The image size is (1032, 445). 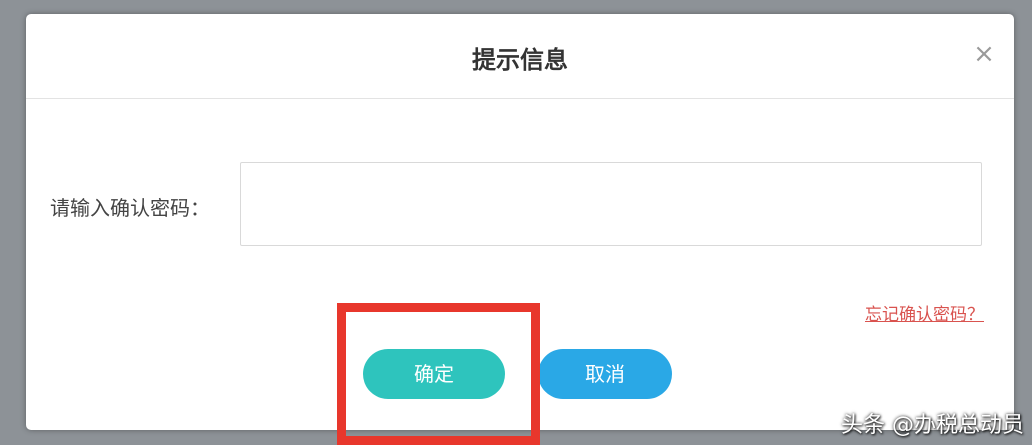 What do you see at coordinates (932, 425) in the screenshot?
I see `watermark-text: 头条 @办税总动员` at bounding box center [932, 425].